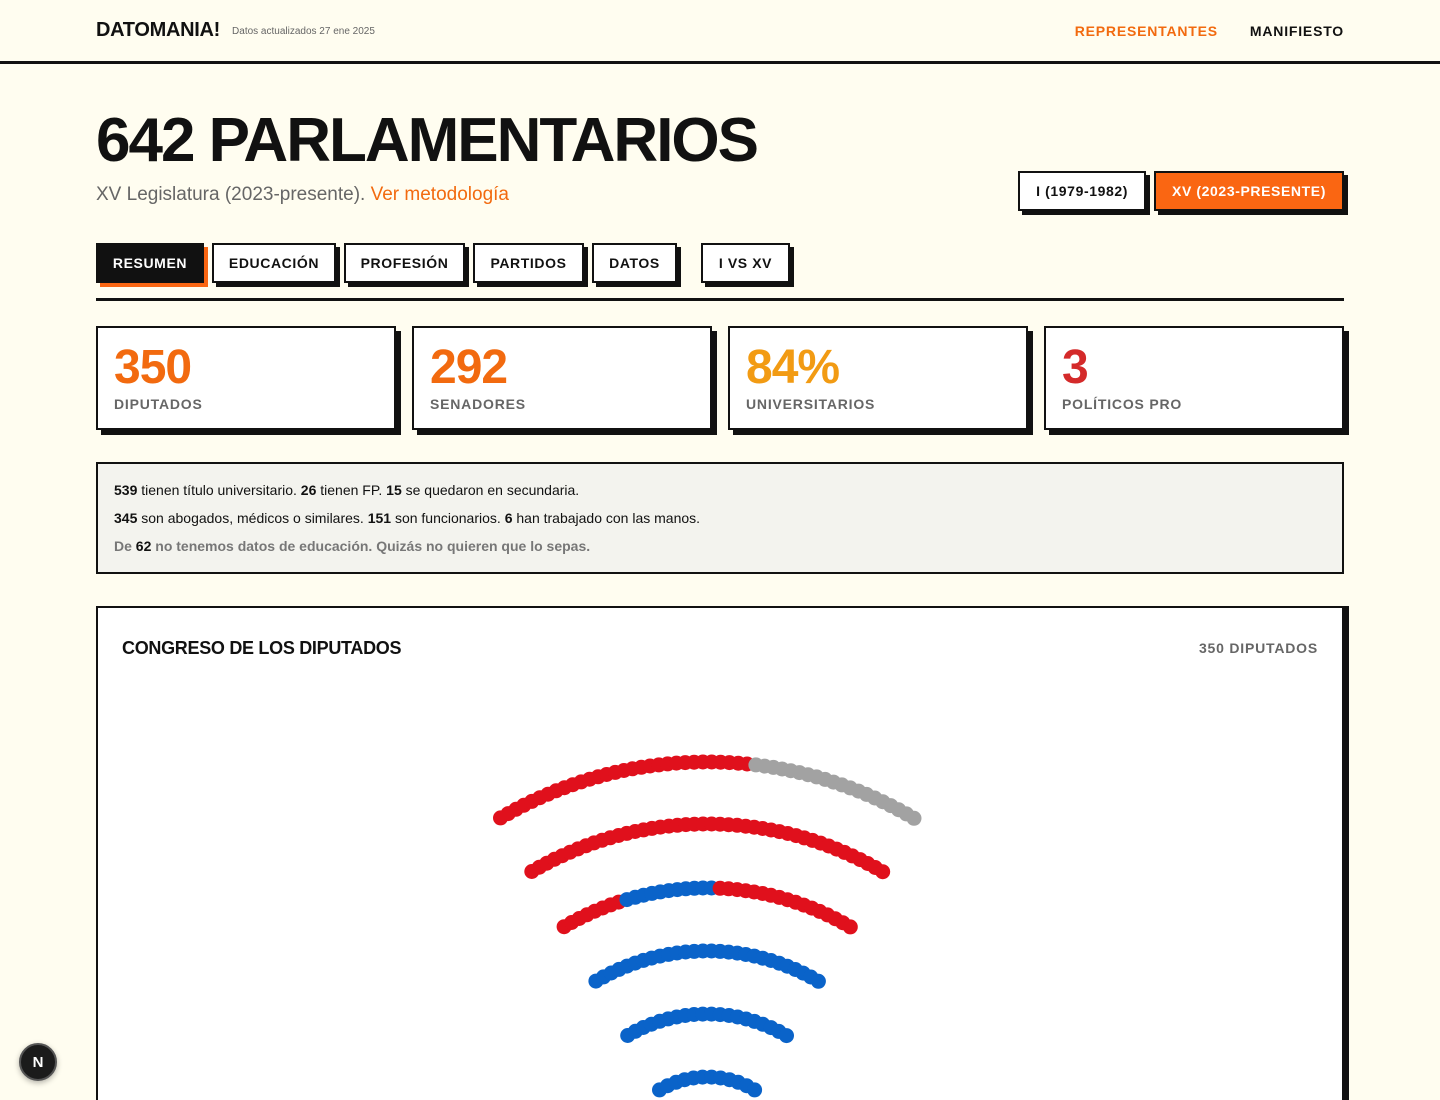 The width and height of the screenshot is (1440, 1100). I want to click on summary-text: tienen título universitario., so click(219, 490).